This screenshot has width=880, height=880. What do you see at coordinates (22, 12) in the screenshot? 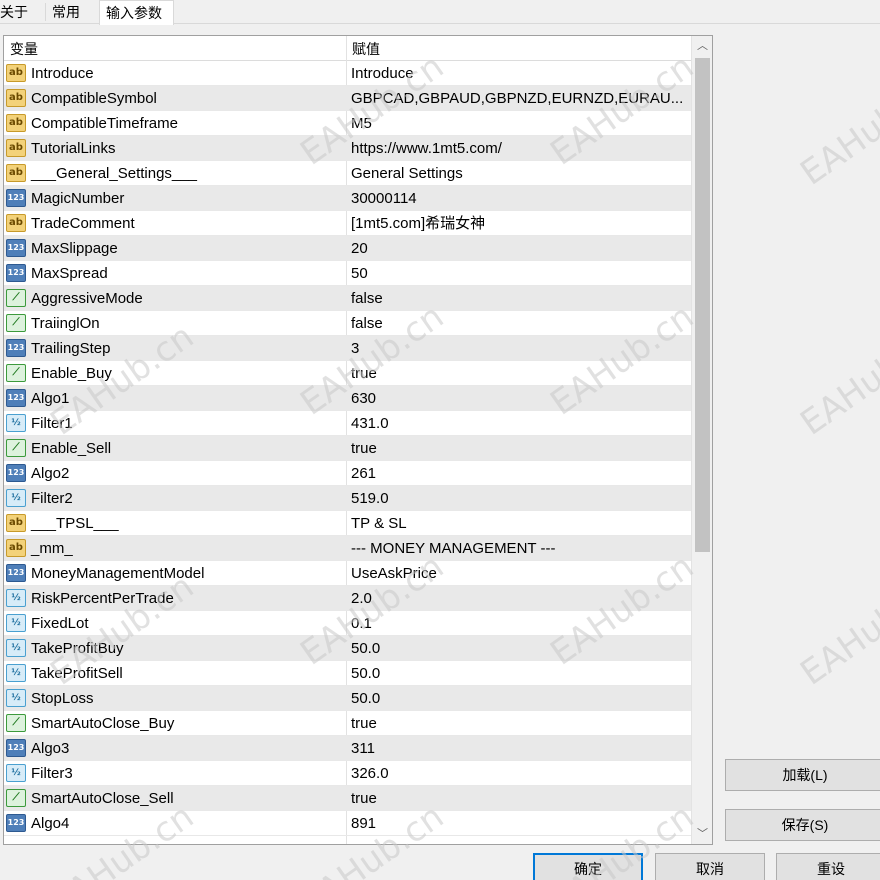
I see `tab-about: 关于` at bounding box center [22, 12].